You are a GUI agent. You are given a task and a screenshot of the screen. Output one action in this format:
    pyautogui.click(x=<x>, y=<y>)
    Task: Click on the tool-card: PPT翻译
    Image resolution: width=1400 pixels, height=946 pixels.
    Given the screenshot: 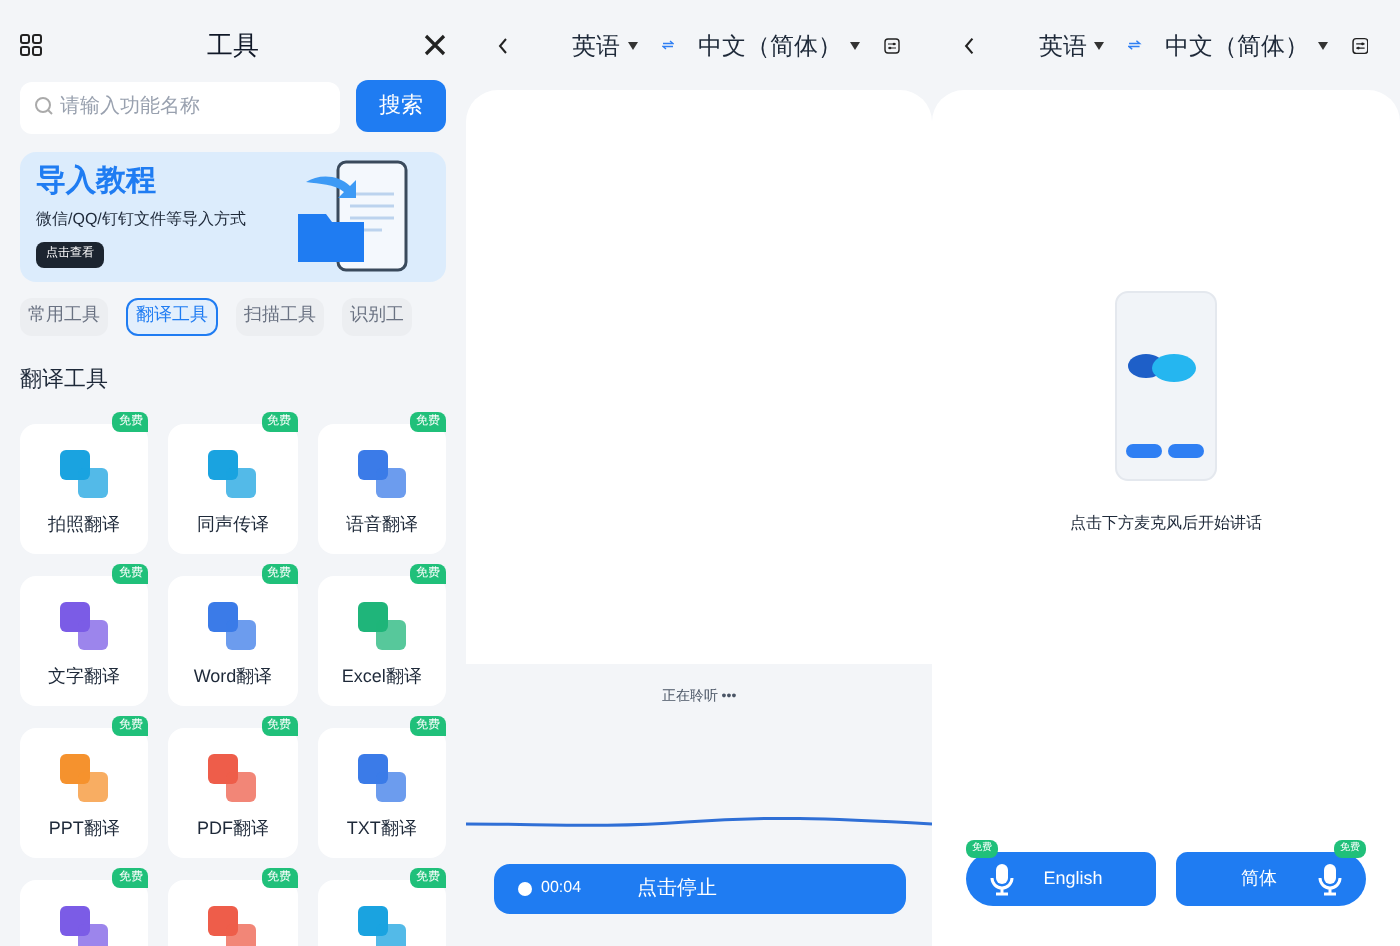 What is the action you would take?
    pyautogui.click(x=84, y=793)
    